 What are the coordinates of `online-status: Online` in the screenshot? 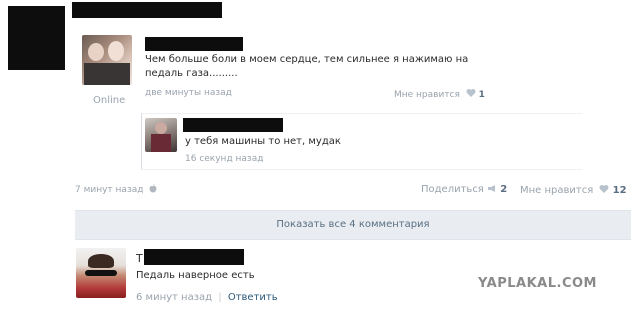 It's located at (109, 100).